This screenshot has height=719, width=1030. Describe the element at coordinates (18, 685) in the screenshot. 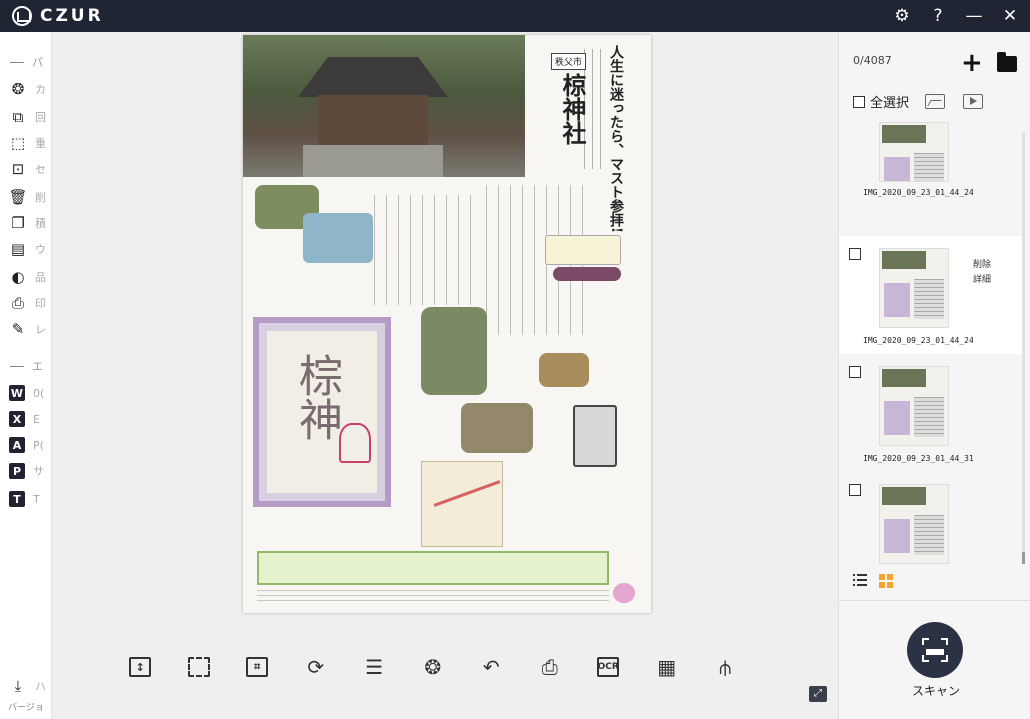

I see `download-icon: ⤓` at that location.